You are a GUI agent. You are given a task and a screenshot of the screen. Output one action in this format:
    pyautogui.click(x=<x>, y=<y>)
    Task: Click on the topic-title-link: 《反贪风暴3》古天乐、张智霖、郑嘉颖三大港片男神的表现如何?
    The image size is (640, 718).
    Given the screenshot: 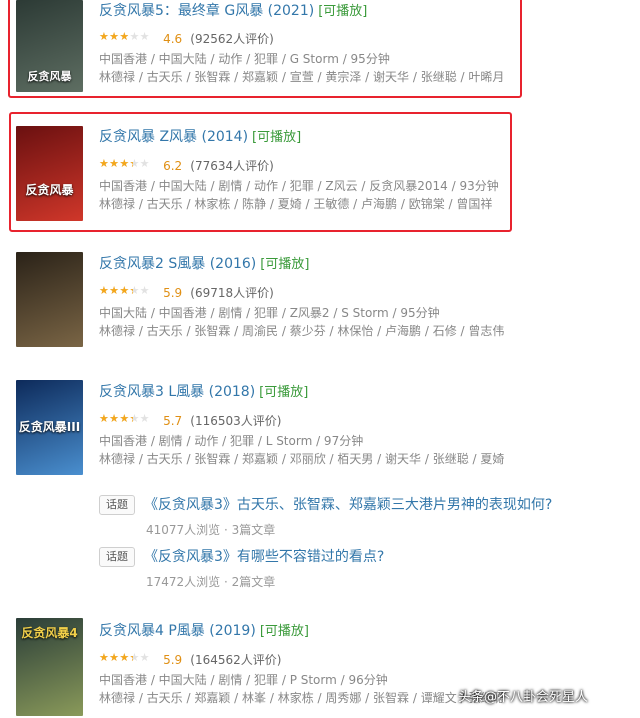 What is the action you would take?
    pyautogui.click(x=348, y=505)
    